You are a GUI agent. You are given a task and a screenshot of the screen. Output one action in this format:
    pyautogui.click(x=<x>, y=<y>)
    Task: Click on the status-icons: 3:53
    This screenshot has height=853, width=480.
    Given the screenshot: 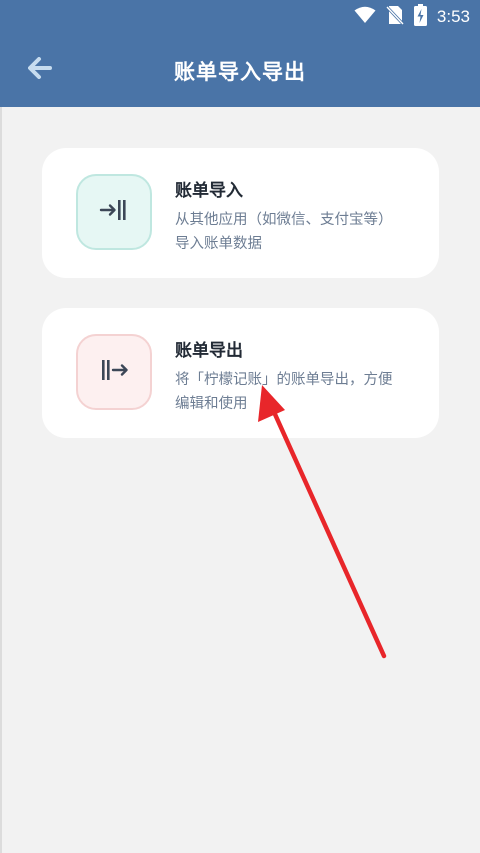 What is the action you would take?
    pyautogui.click(x=412, y=17)
    